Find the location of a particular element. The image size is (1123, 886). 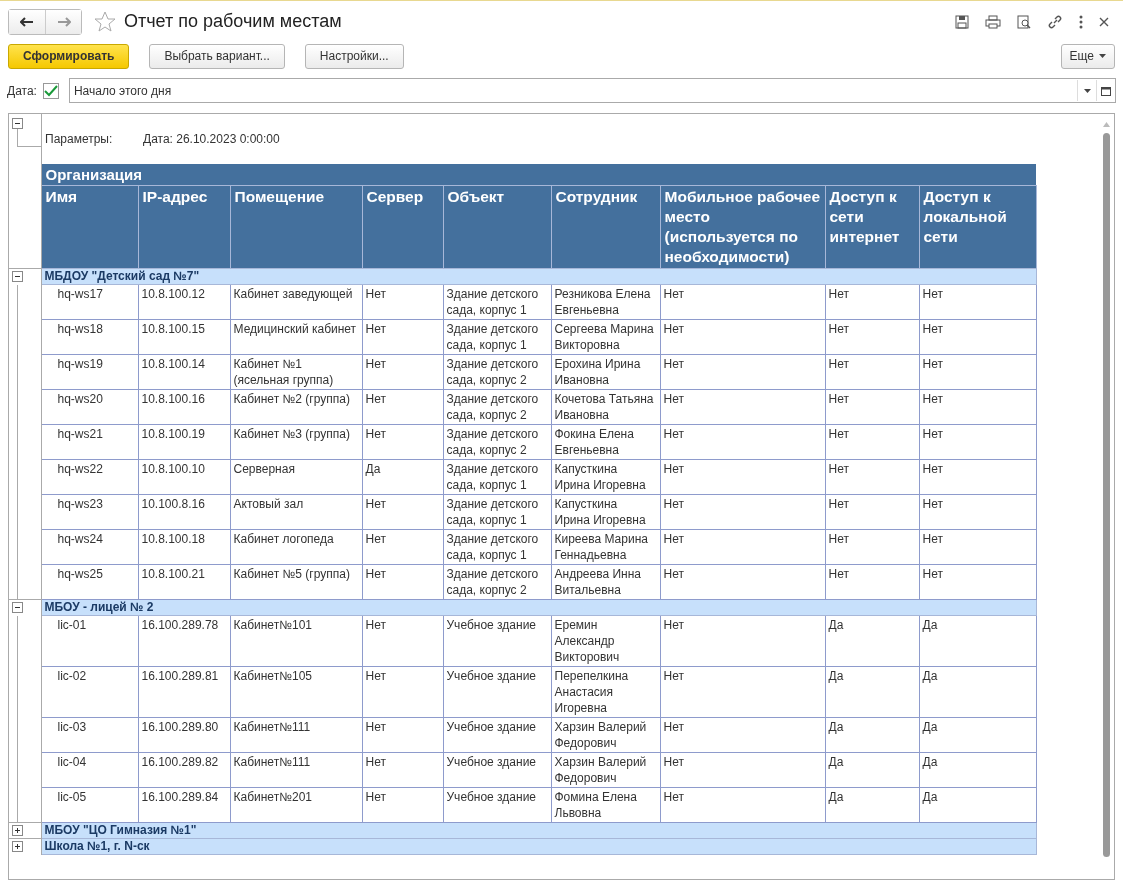

table-cell: lic-01 is located at coordinates (89, 641).